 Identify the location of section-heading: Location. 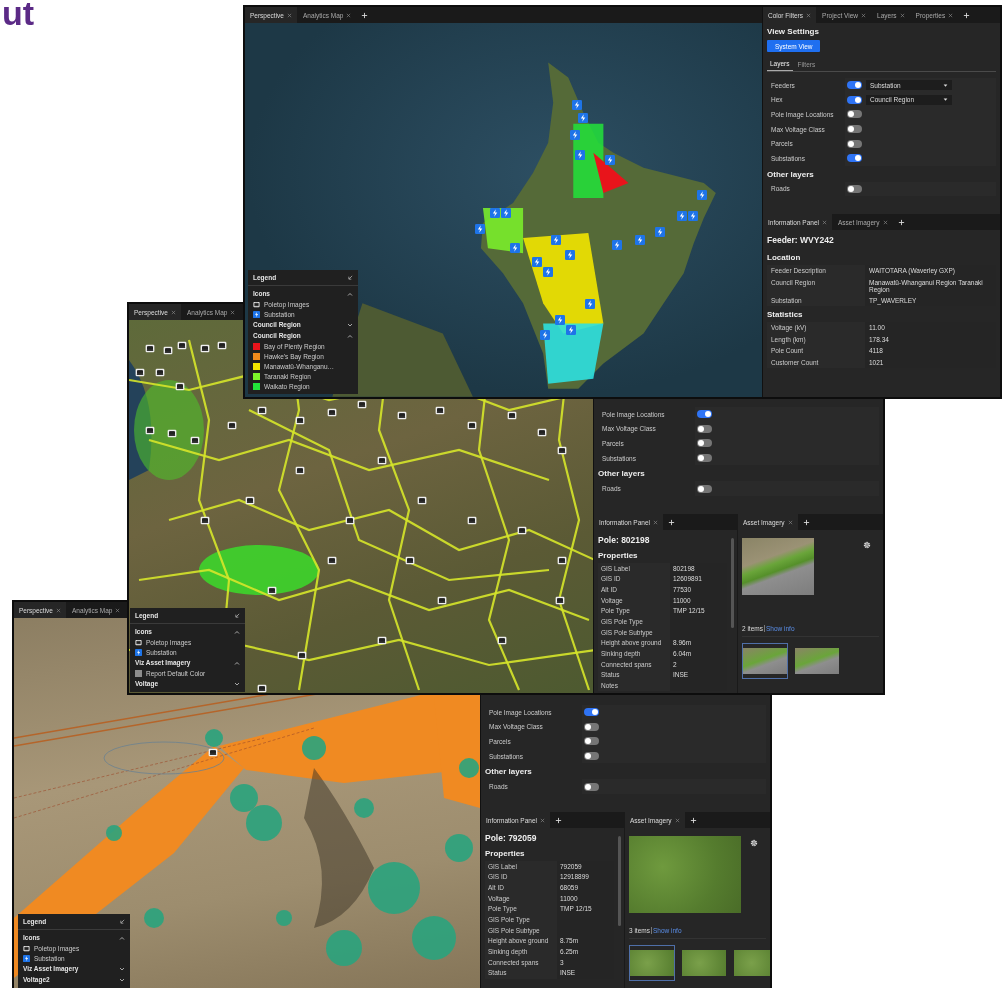
(784, 257).